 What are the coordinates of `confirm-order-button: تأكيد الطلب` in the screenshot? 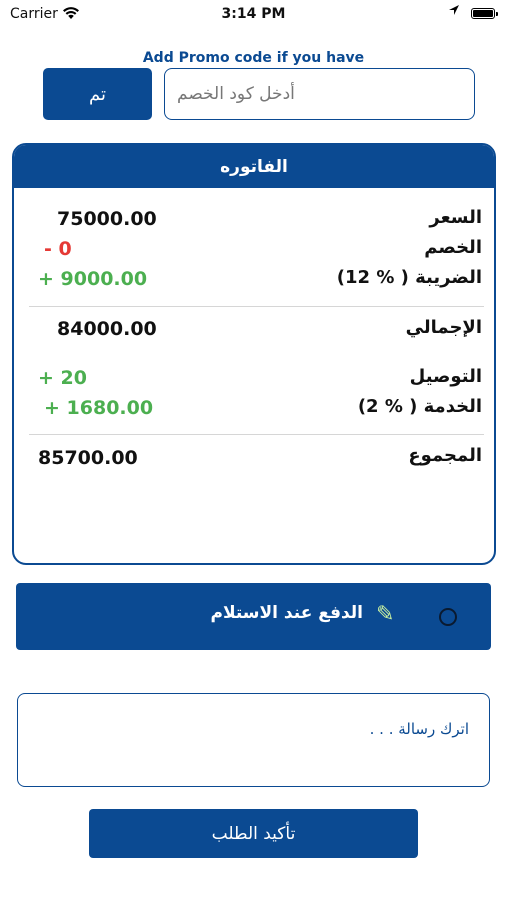 It's located at (253, 833).